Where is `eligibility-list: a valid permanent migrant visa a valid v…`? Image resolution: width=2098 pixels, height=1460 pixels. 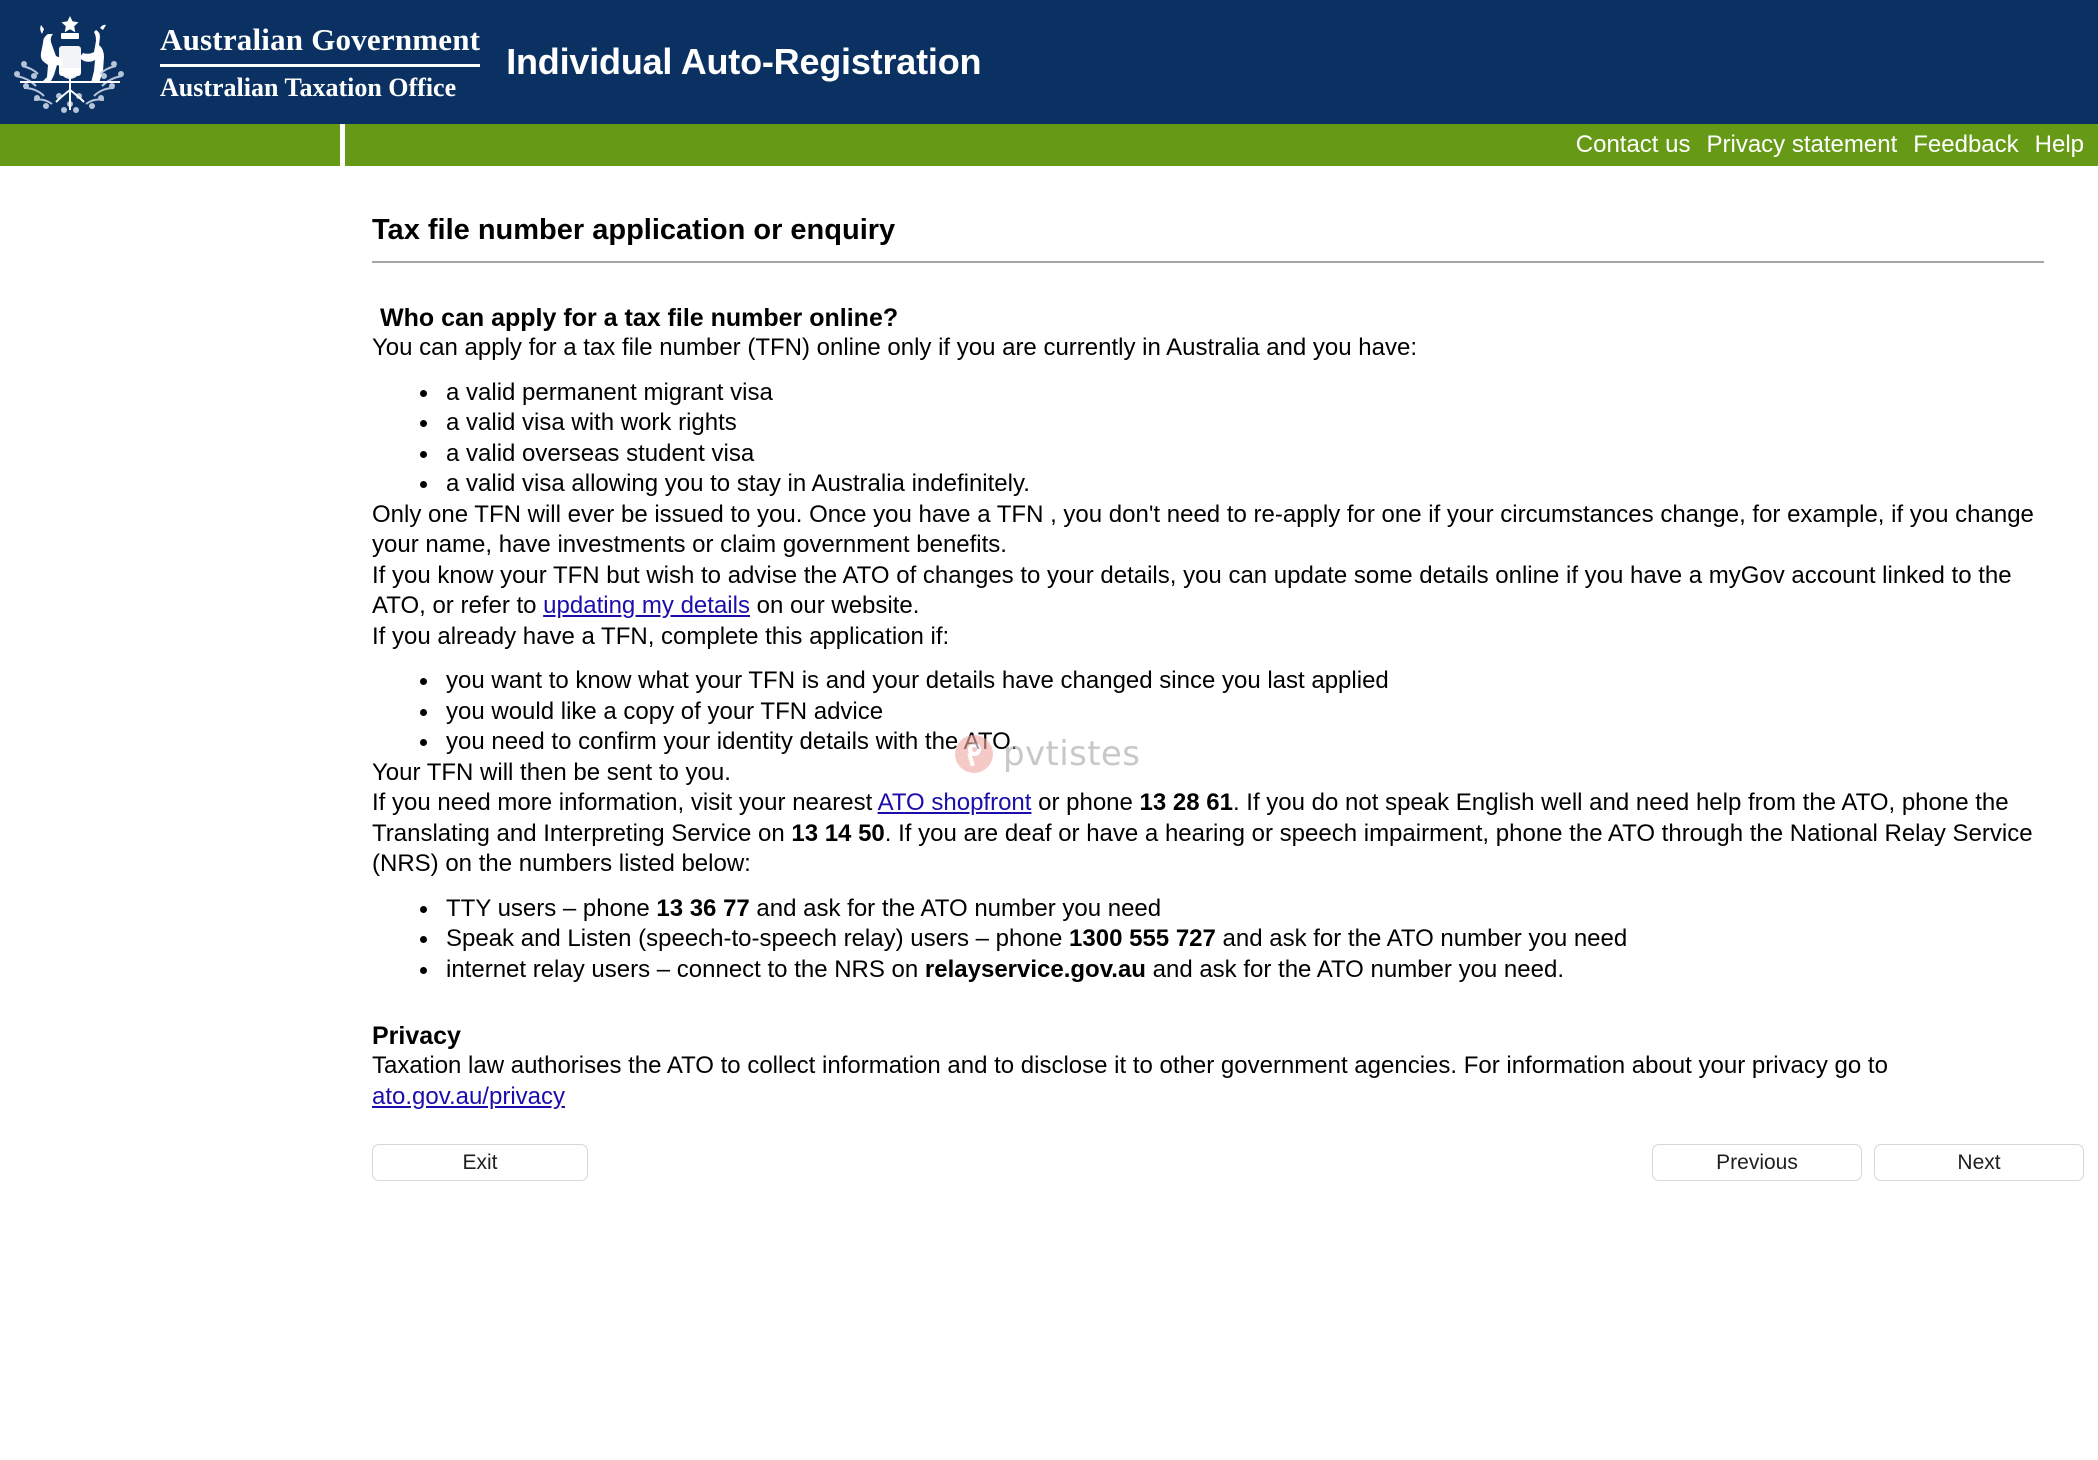
eligibility-list: a valid permanent migrant visa a valid v… is located at coordinates (1208, 439).